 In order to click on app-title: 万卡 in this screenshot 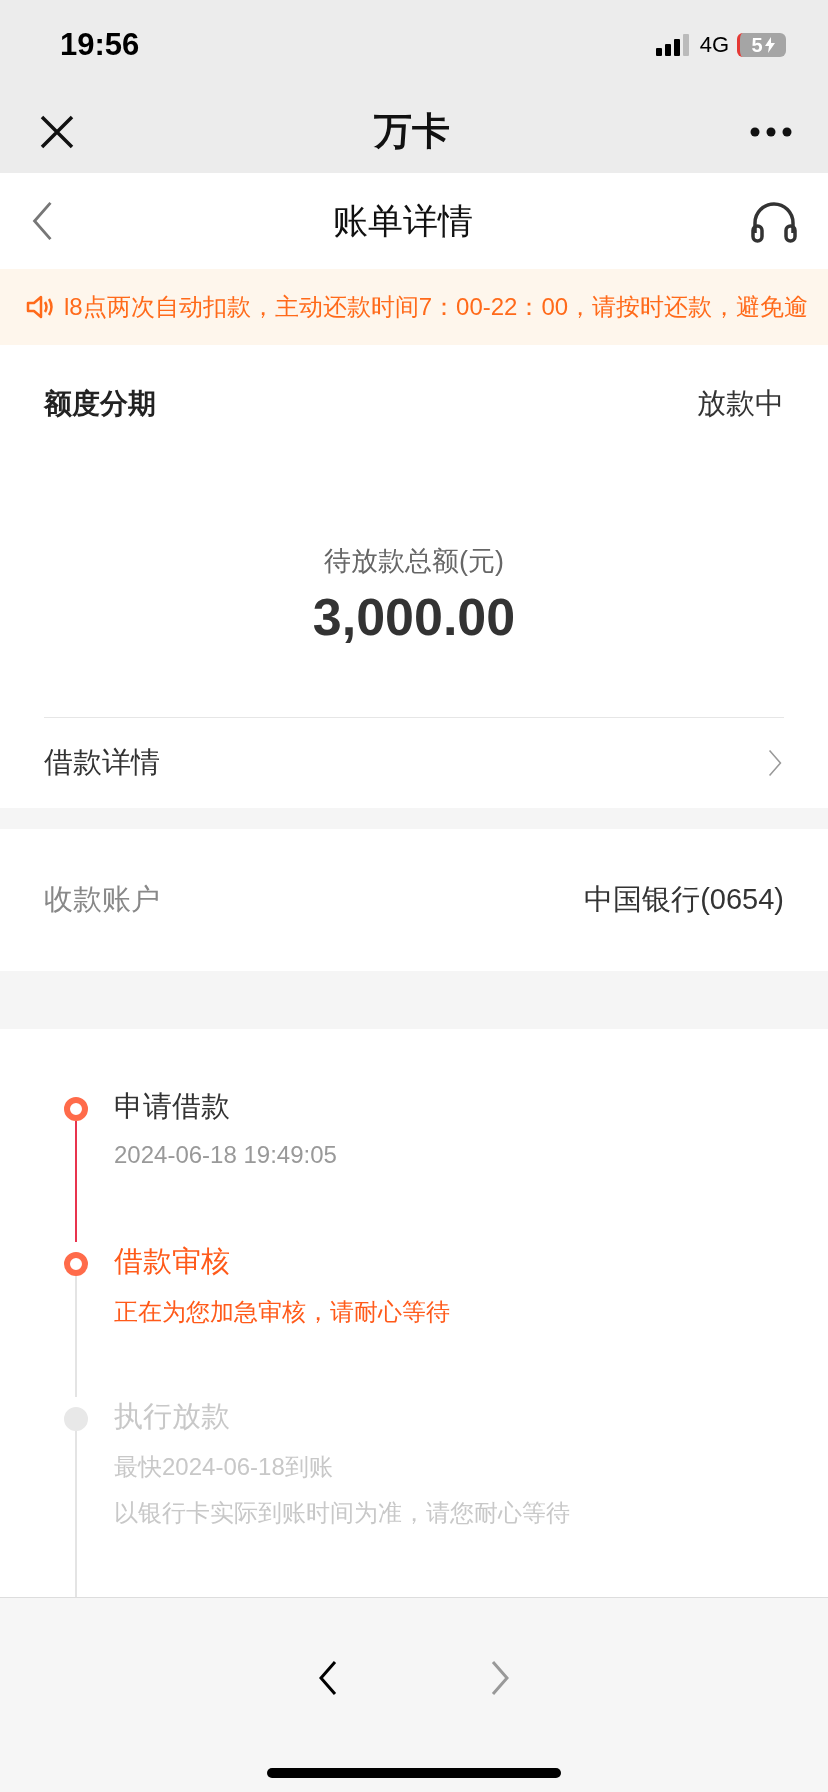, I will do `click(412, 132)`.